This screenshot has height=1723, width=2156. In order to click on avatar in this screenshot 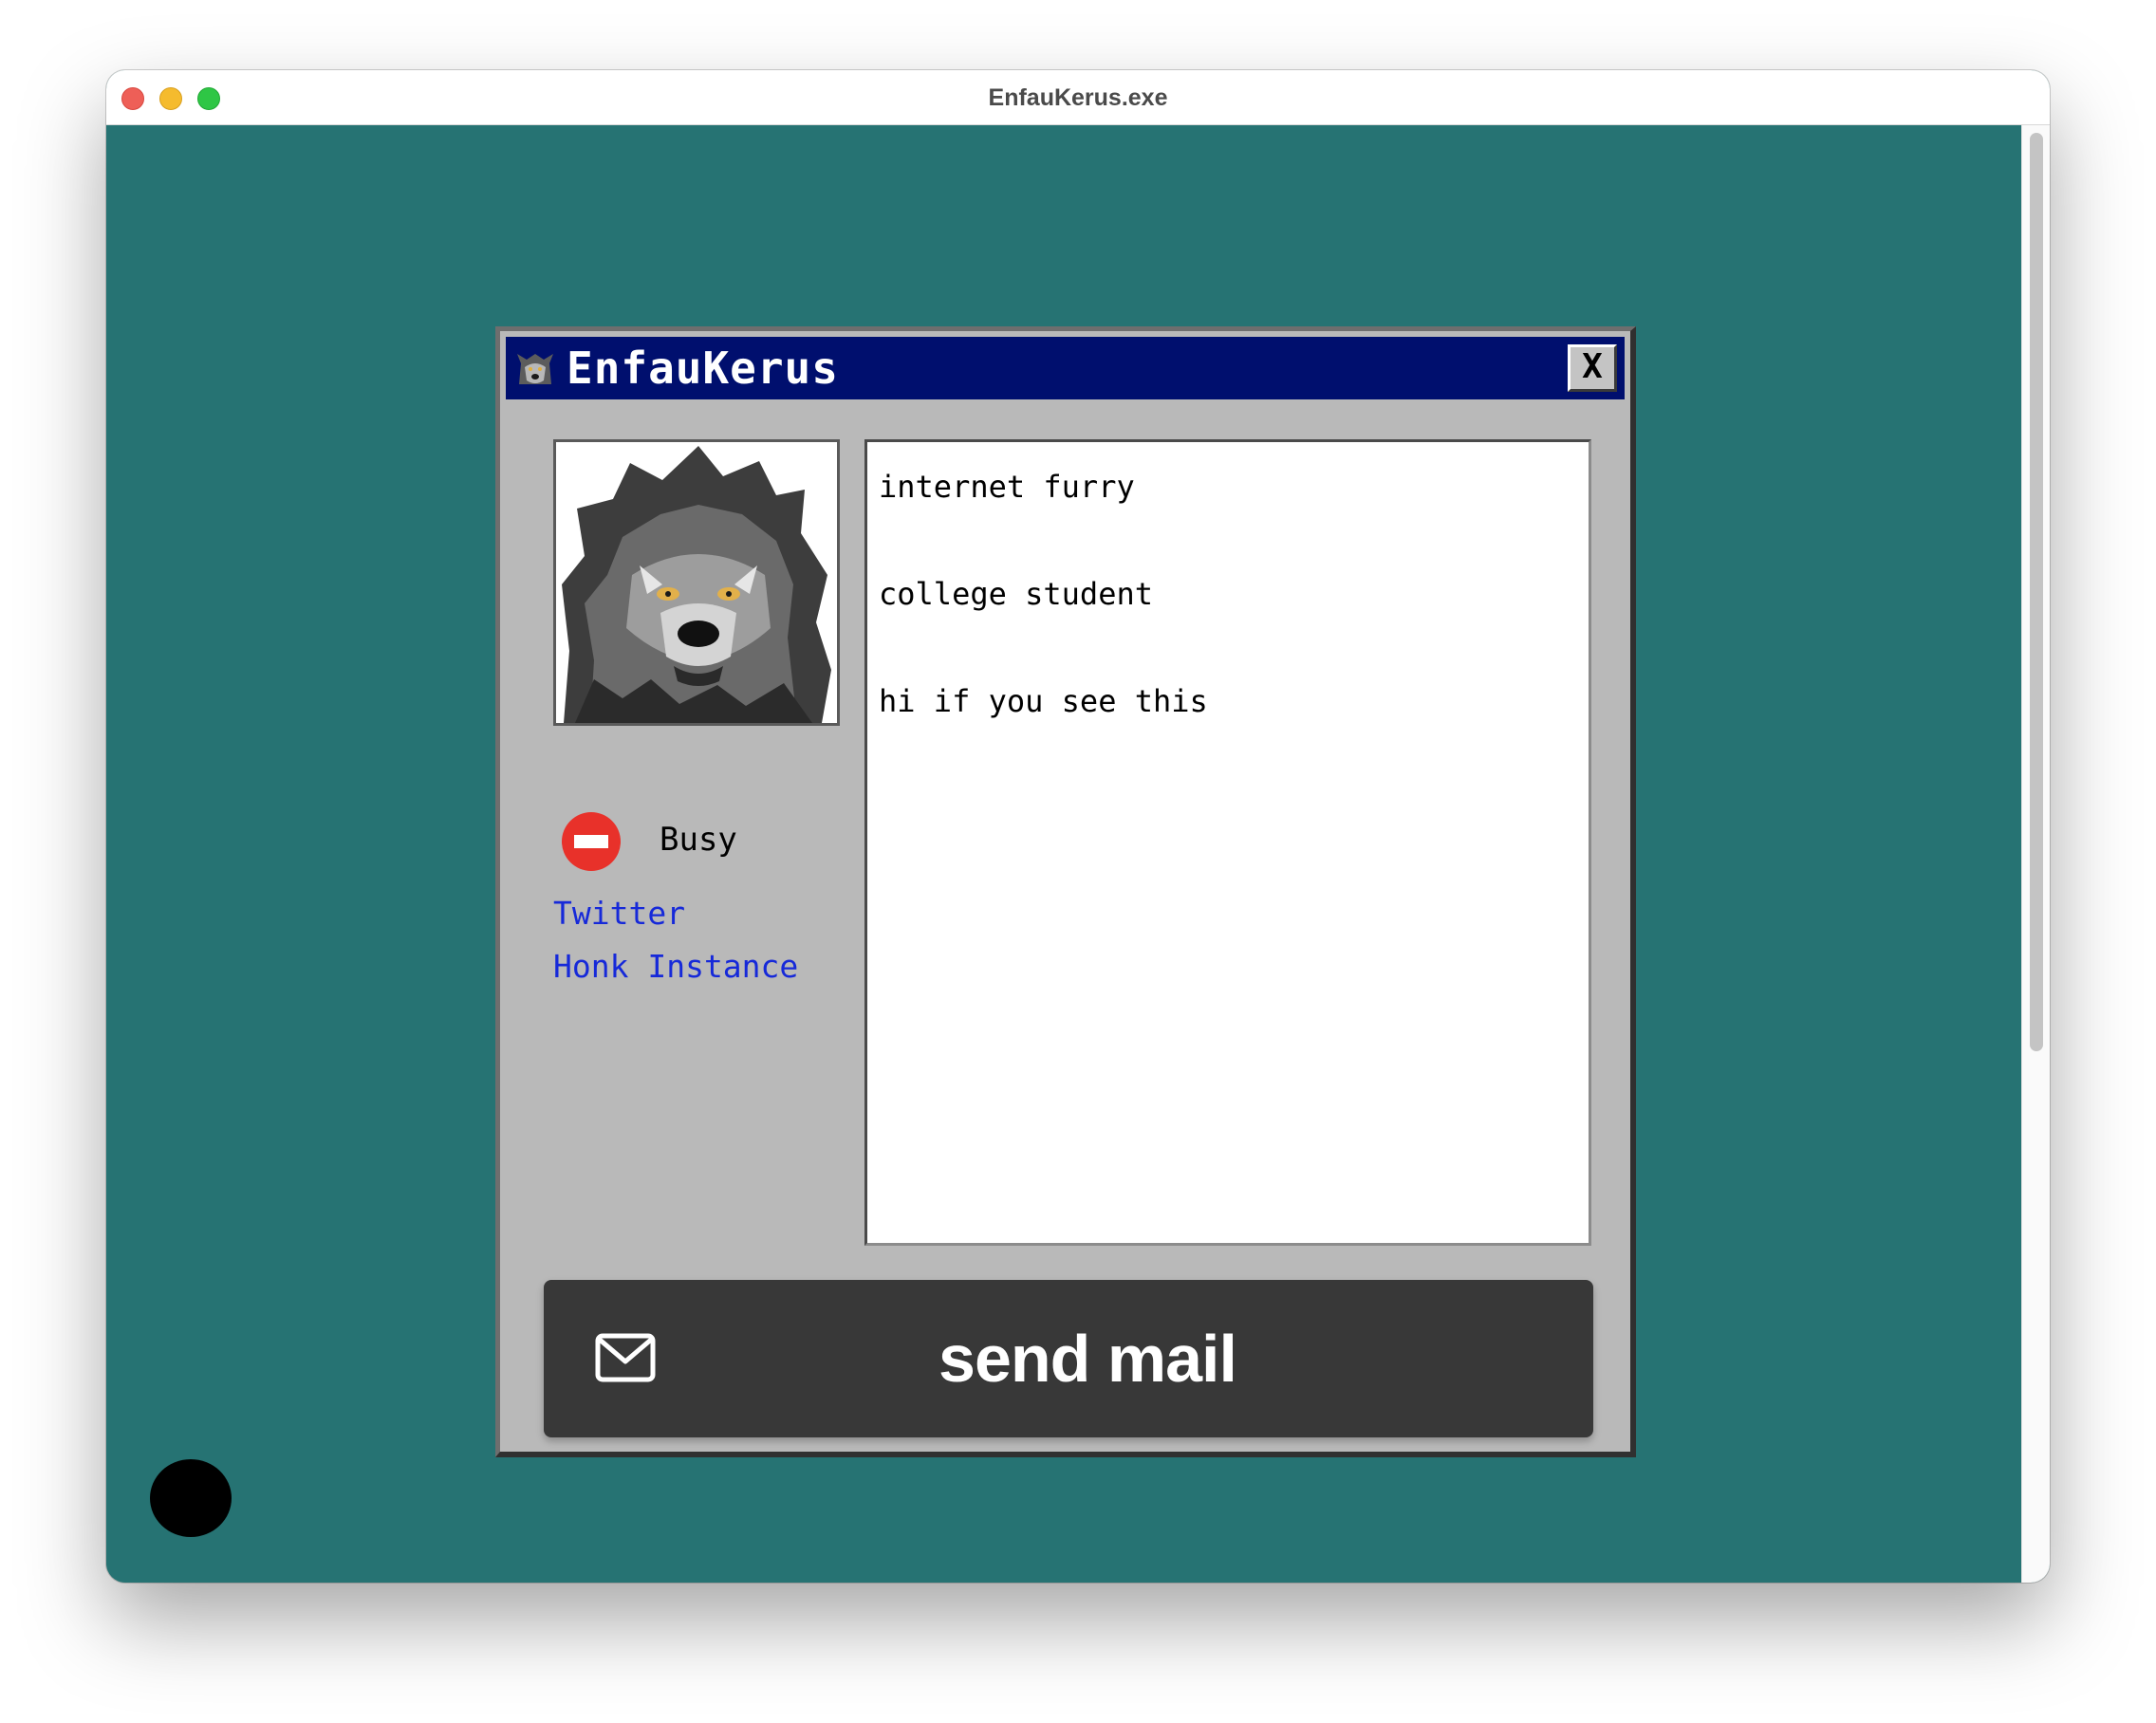, I will do `click(696, 582)`.